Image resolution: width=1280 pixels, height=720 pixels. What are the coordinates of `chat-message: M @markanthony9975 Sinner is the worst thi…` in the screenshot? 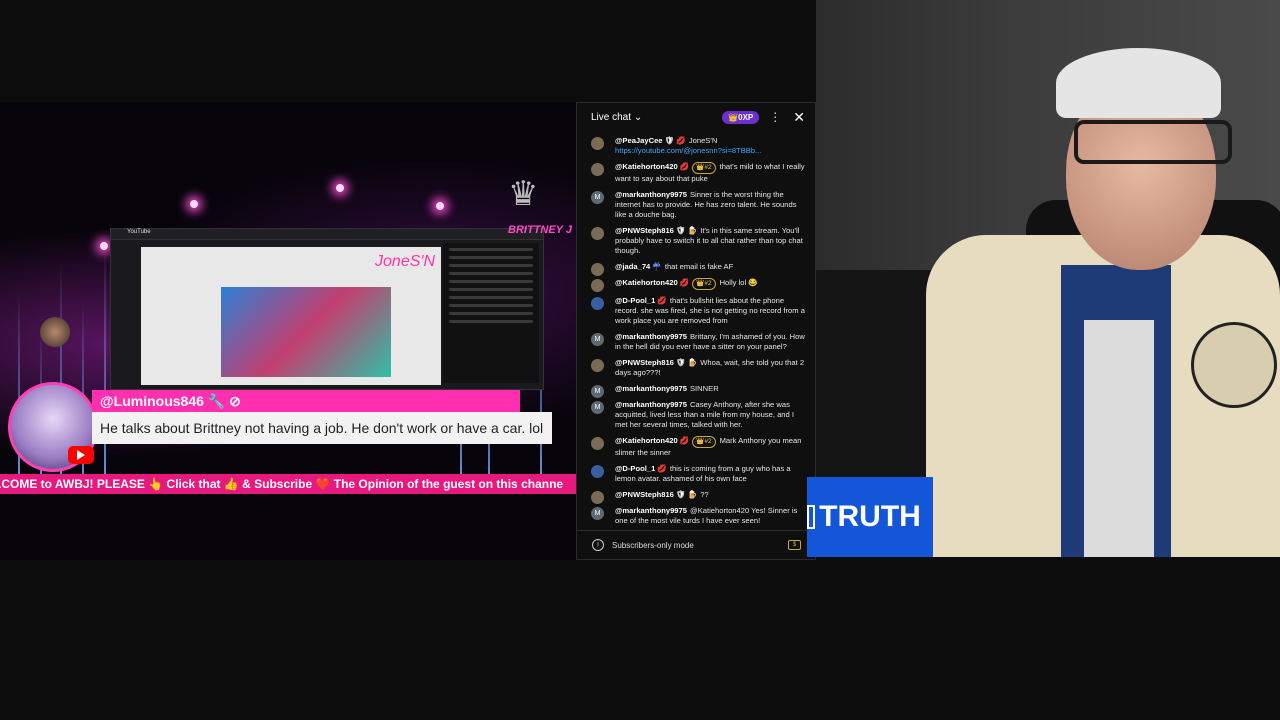 It's located at (696, 205).